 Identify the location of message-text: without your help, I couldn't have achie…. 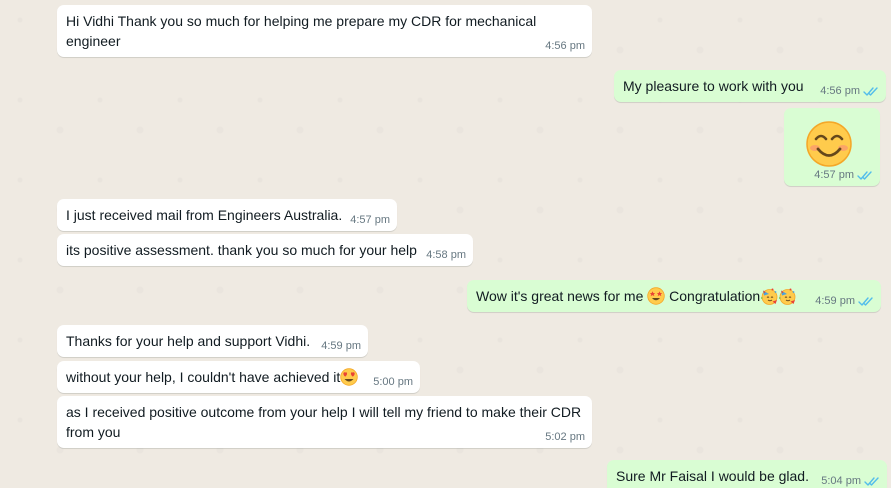
(238, 377).